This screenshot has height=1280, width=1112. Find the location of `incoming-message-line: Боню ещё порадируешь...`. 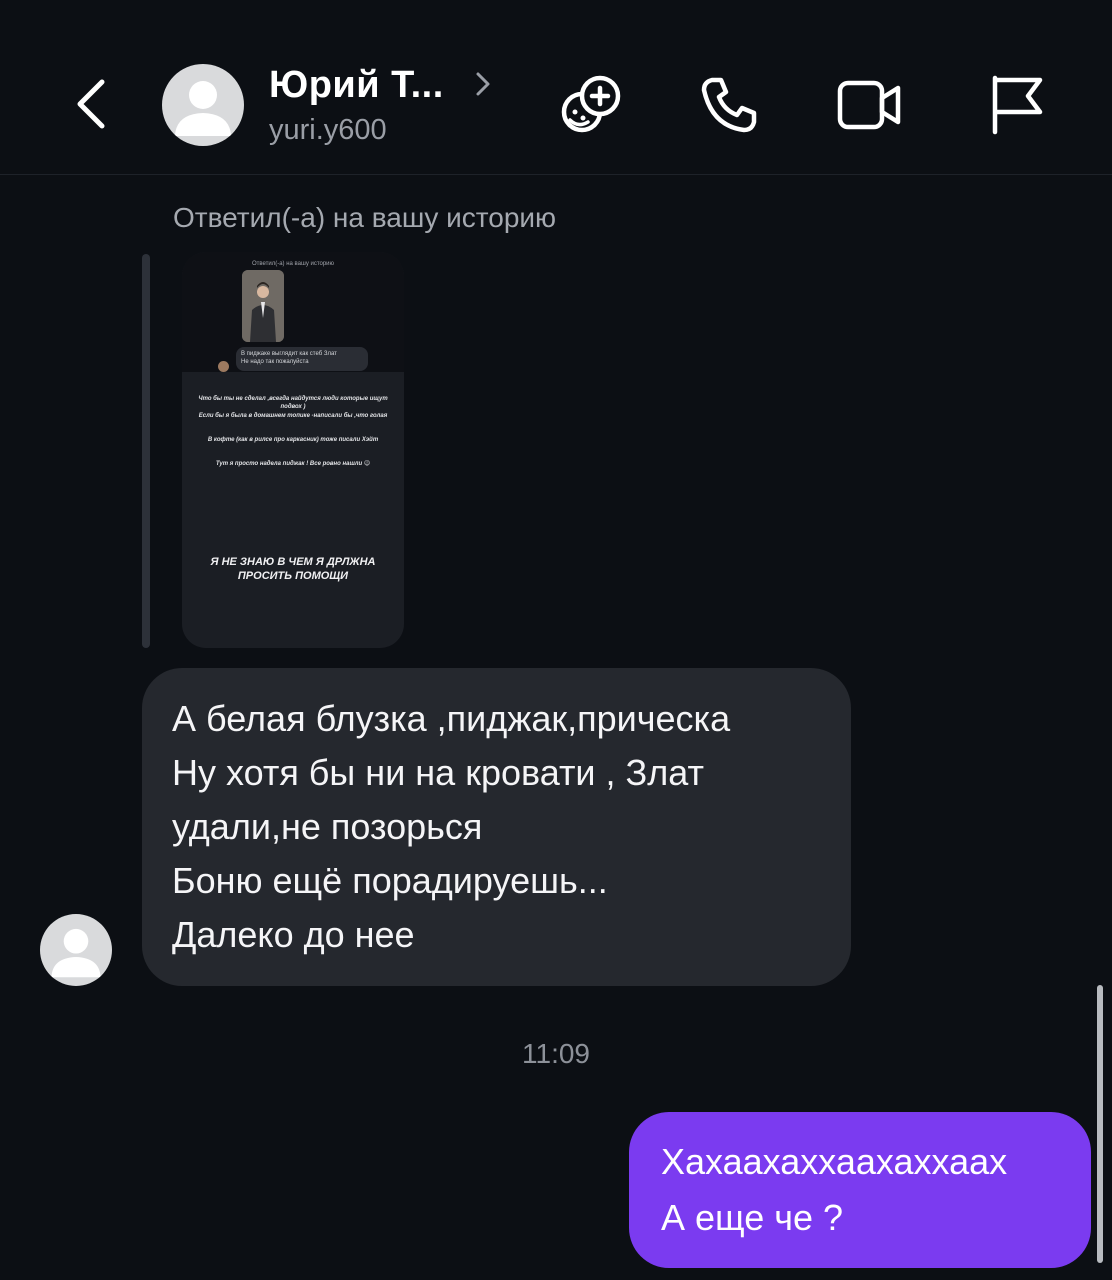

incoming-message-line: Боню ещё порадируешь... is located at coordinates (390, 880).